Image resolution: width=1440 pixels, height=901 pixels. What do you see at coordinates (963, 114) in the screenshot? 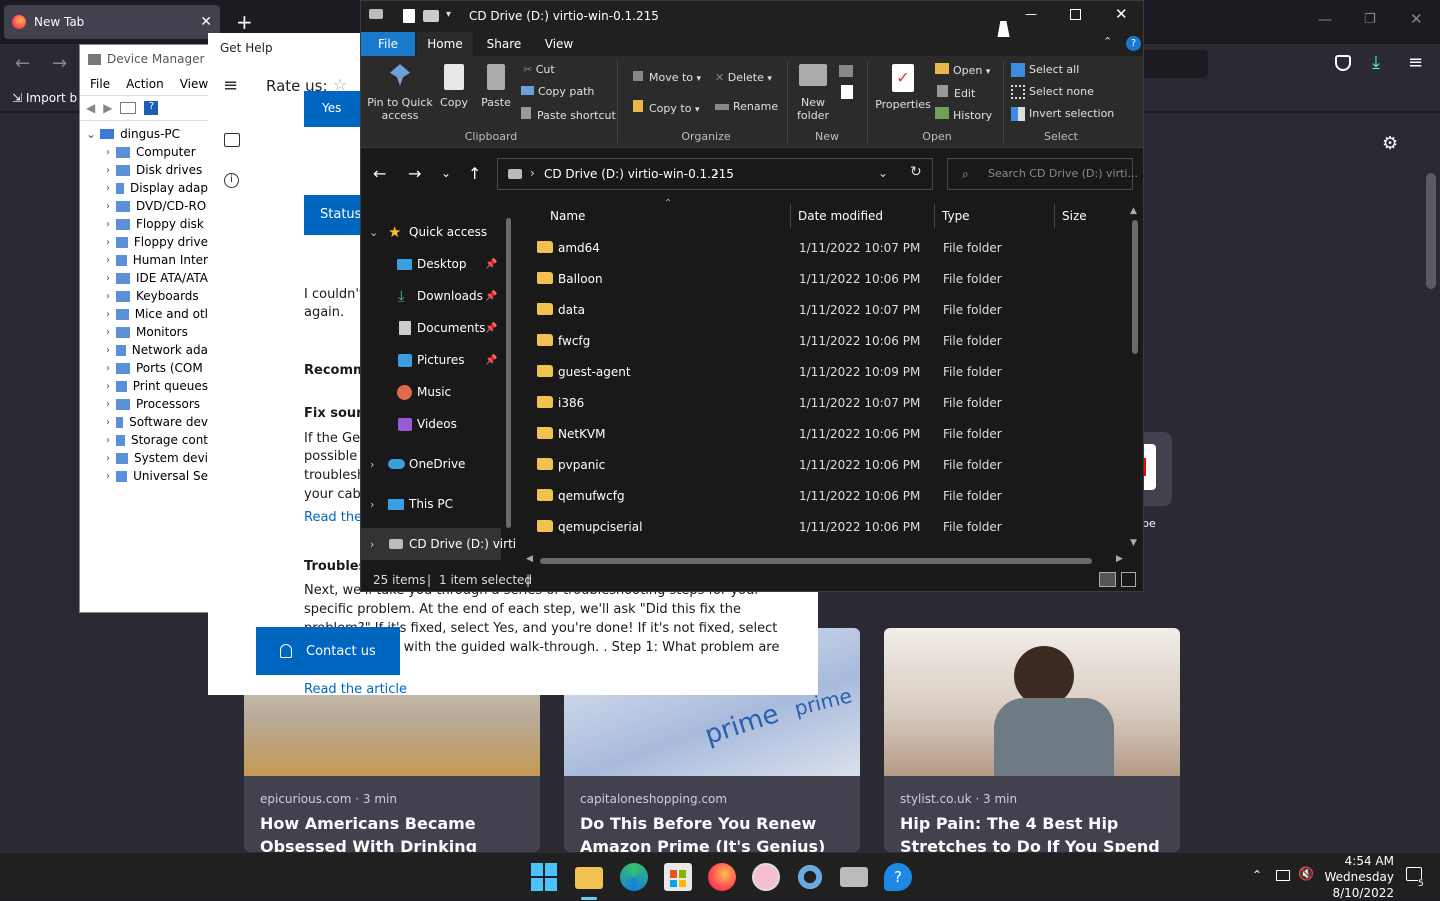
I see `history-button: History` at bounding box center [963, 114].